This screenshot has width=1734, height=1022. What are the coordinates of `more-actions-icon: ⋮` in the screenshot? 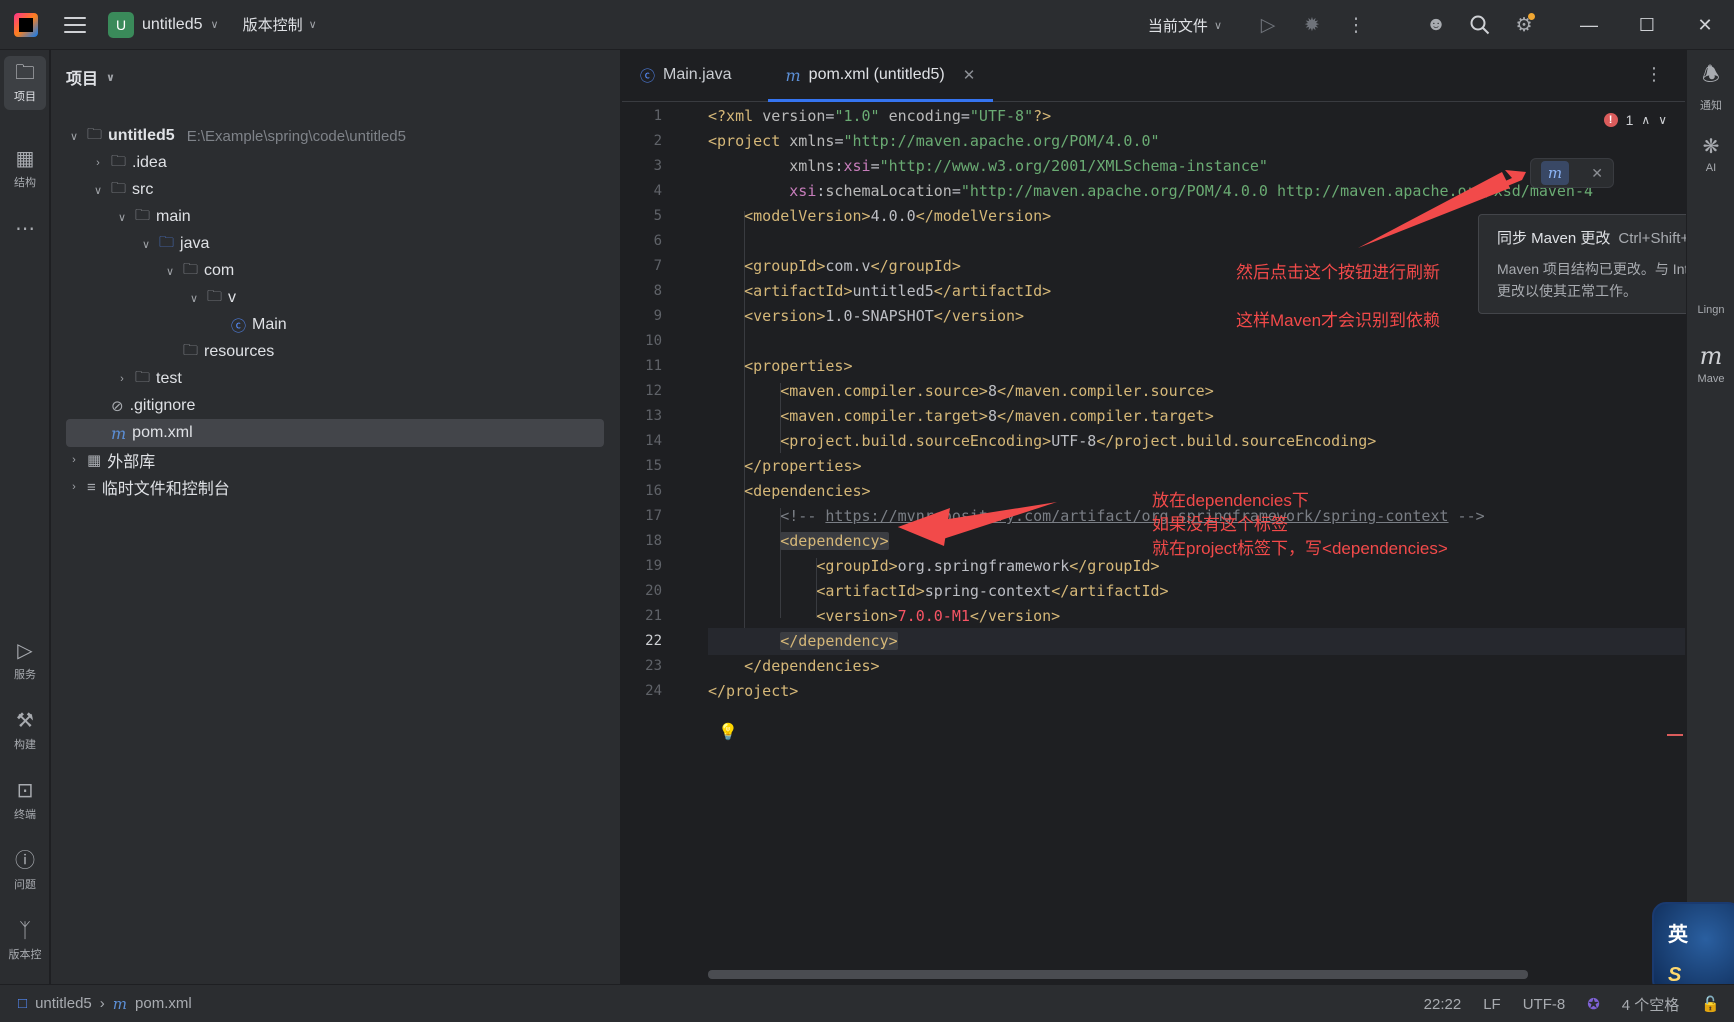 It's located at (1356, 25).